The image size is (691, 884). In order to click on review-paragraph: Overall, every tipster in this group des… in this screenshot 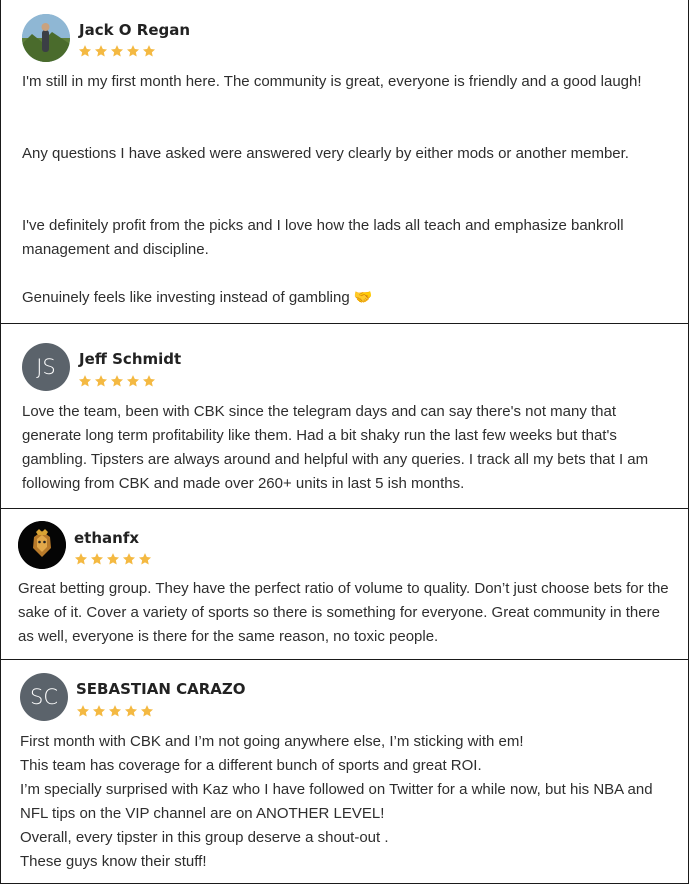, I will do `click(204, 837)`.